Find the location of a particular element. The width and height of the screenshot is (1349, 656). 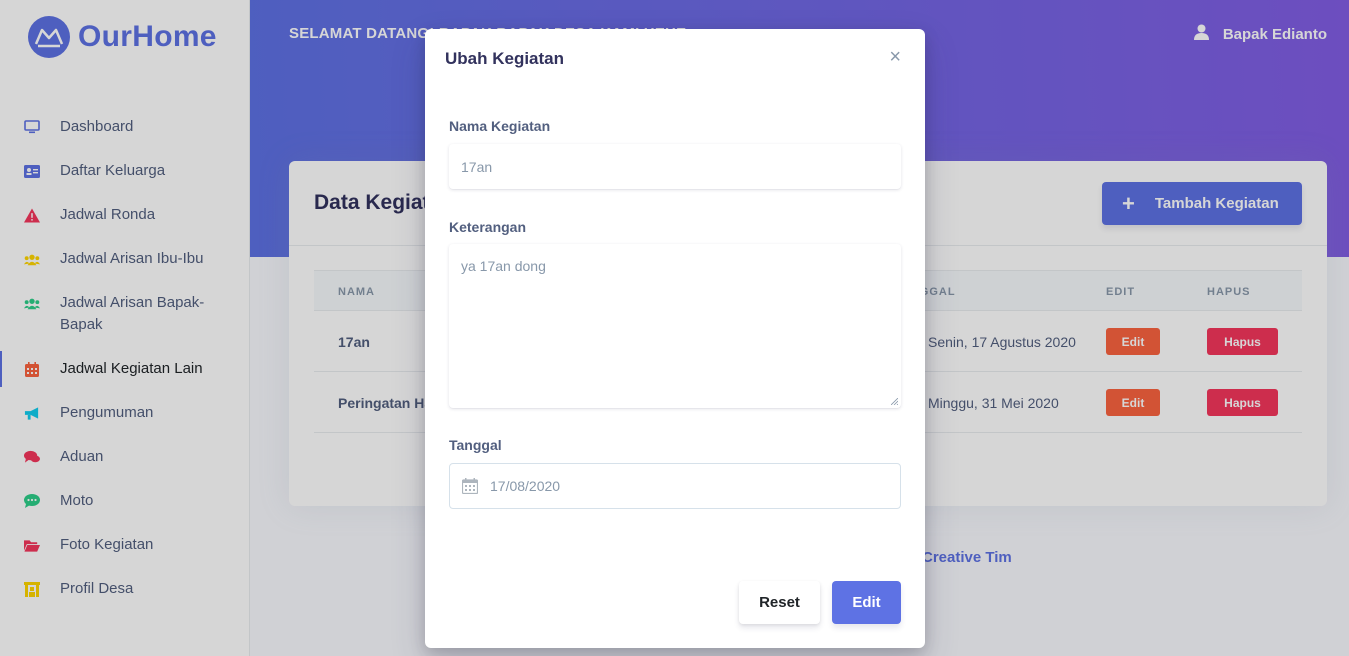

reset-button: Reset is located at coordinates (779, 602).